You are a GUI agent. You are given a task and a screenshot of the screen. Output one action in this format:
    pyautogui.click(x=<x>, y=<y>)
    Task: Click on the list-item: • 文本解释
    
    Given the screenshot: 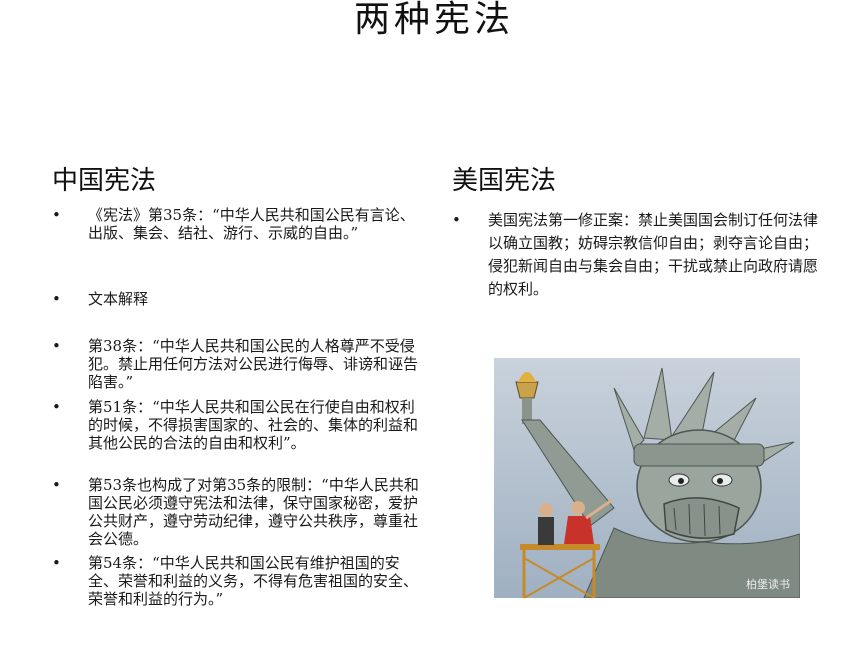 What is the action you would take?
    pyautogui.click(x=100, y=299)
    